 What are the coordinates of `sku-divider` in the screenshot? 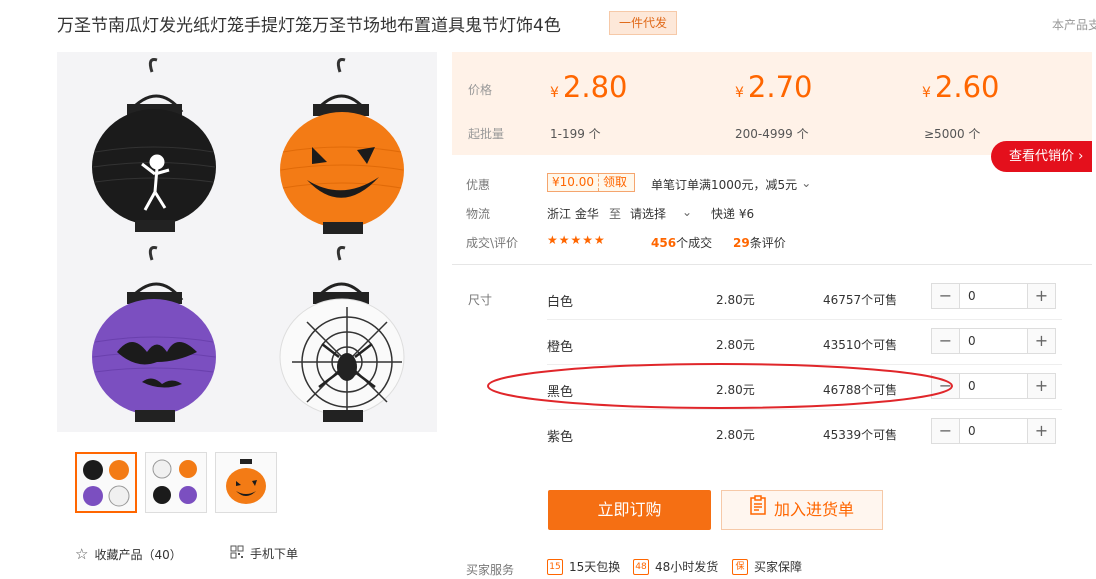 It's located at (804, 319).